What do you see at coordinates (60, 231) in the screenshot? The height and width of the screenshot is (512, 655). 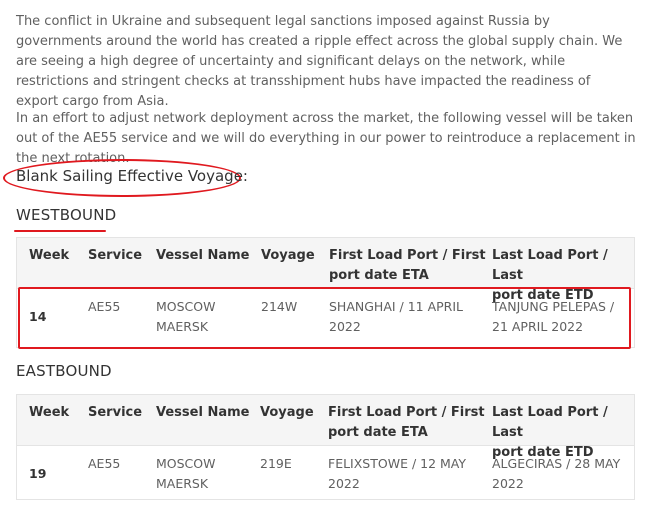 I see `red-underline-annotation` at bounding box center [60, 231].